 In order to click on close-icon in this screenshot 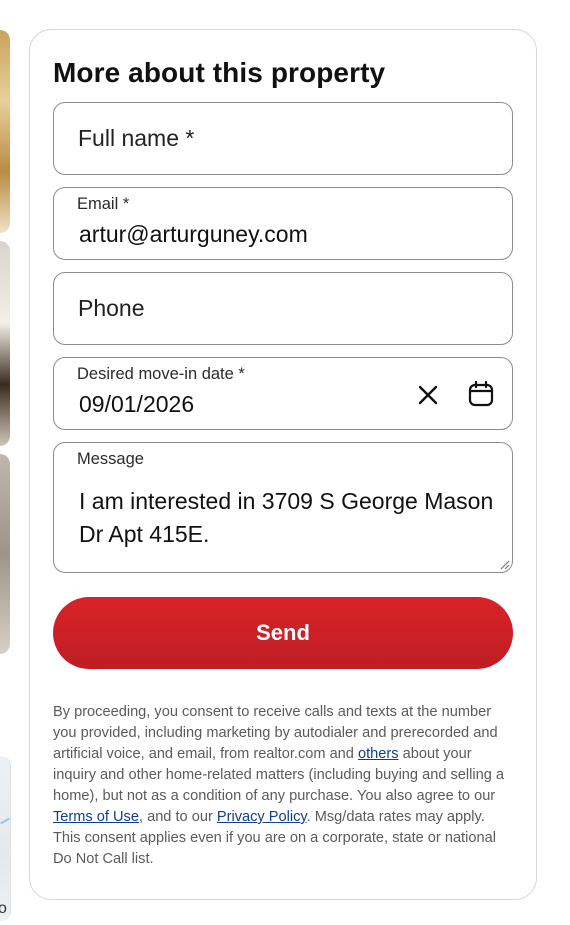, I will do `click(428, 395)`.